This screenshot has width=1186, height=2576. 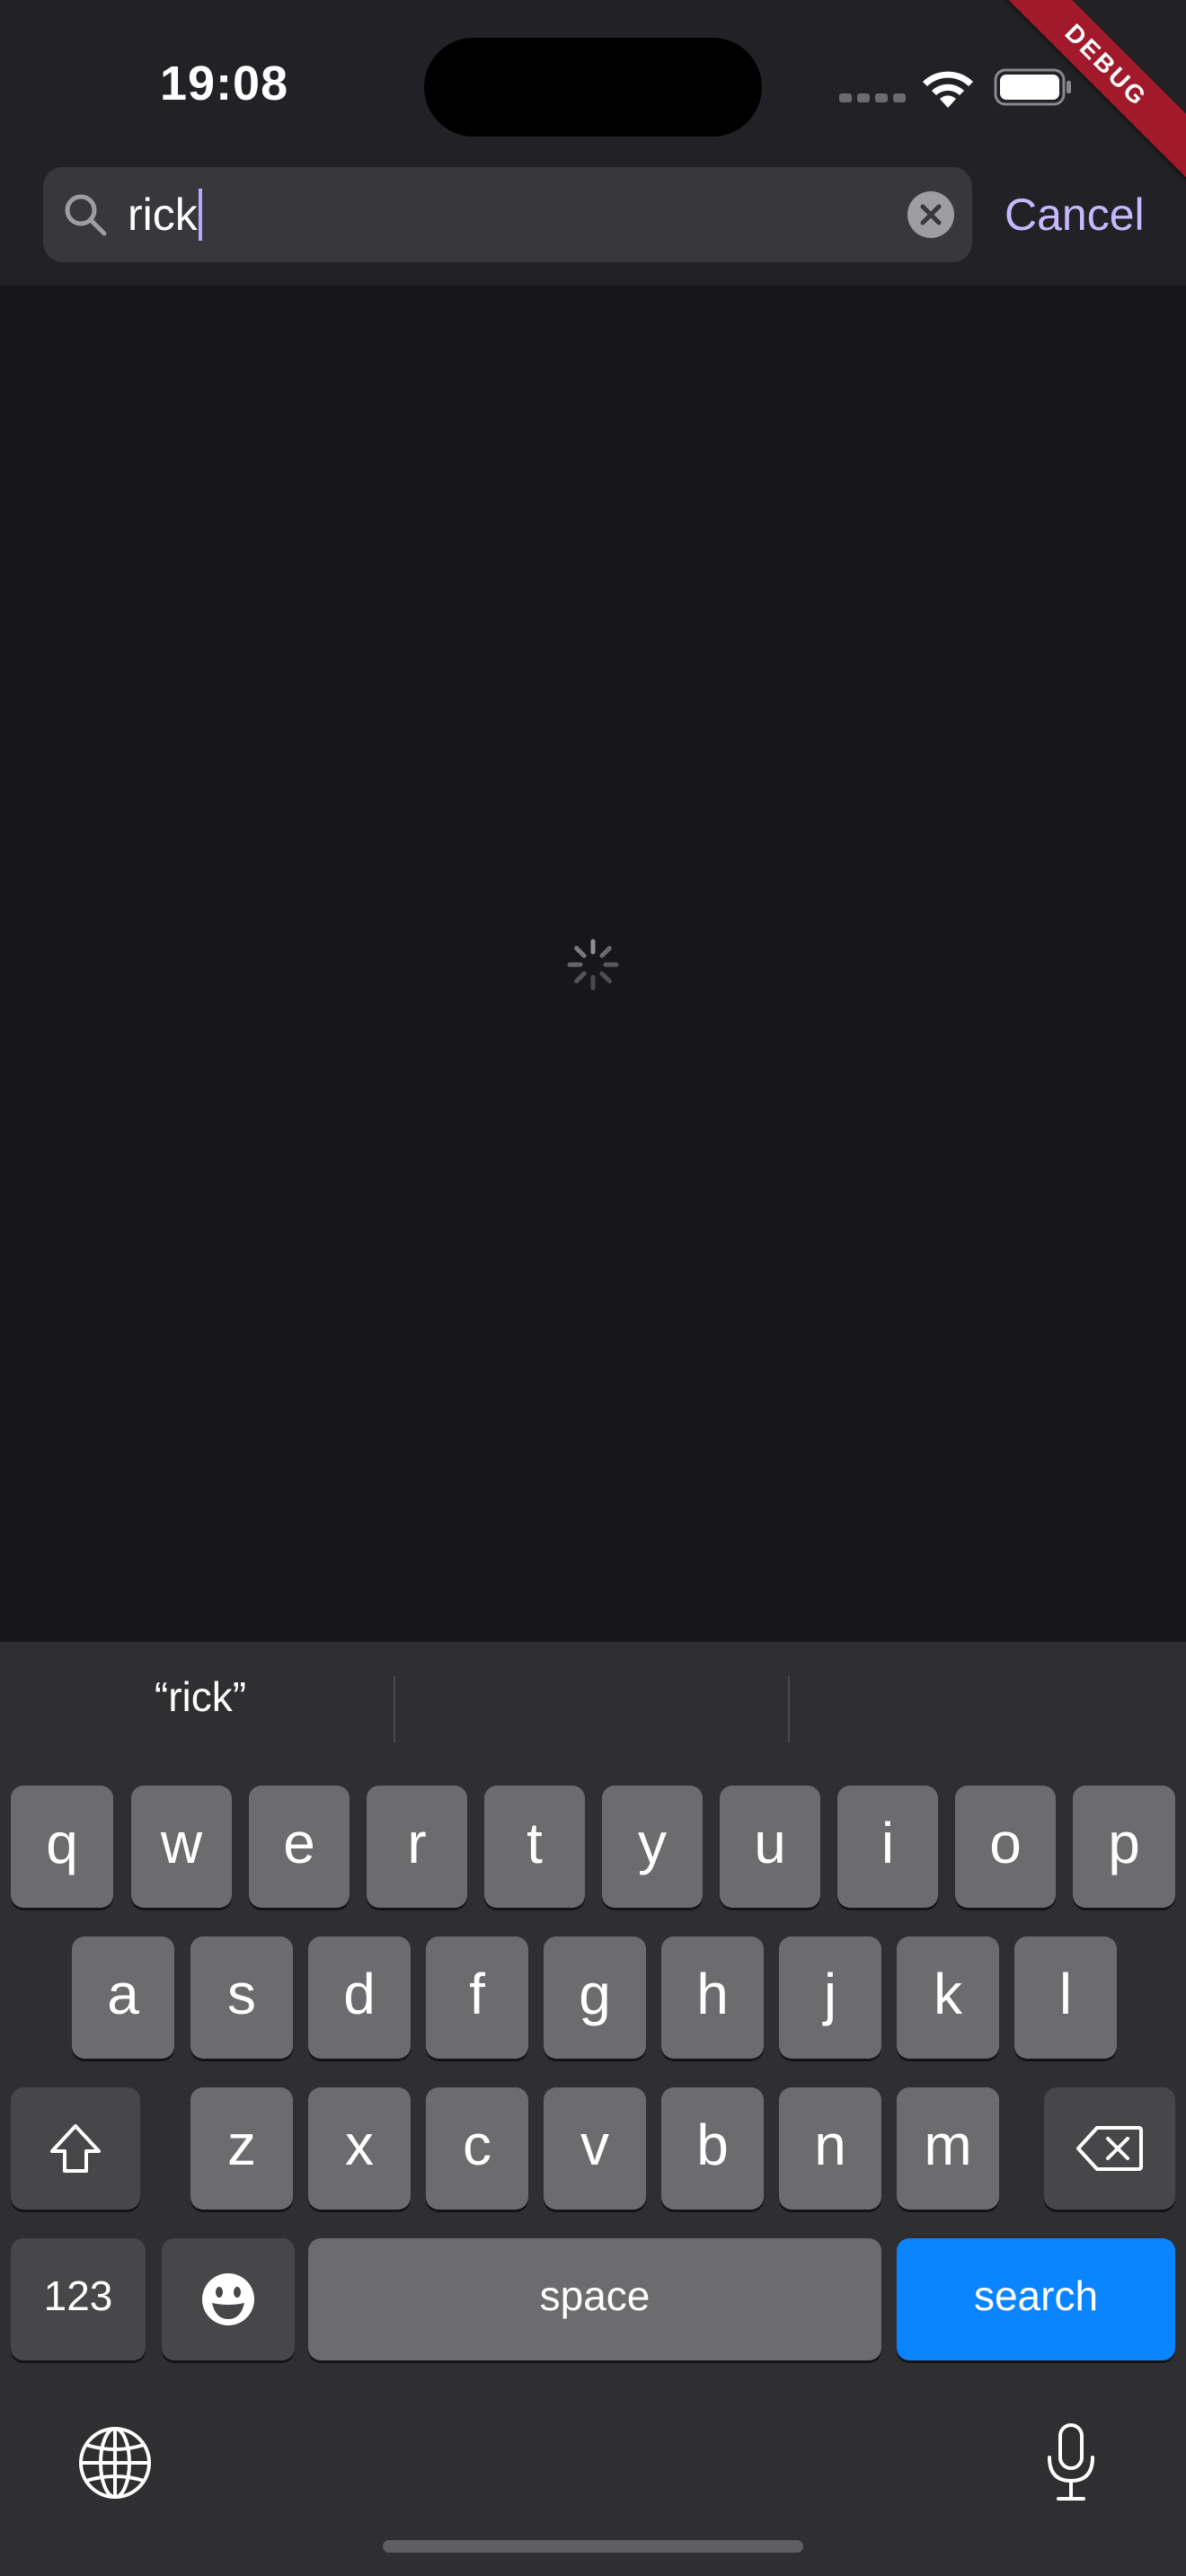 What do you see at coordinates (86, 215) in the screenshot?
I see `search-icon` at bounding box center [86, 215].